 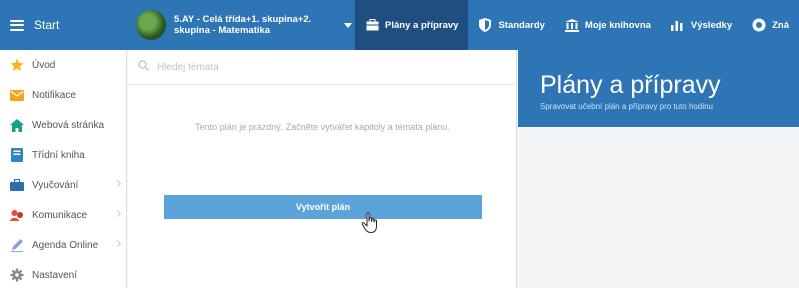 What do you see at coordinates (65, 245) in the screenshot?
I see `sidebar-item-label: Agenda Online` at bounding box center [65, 245].